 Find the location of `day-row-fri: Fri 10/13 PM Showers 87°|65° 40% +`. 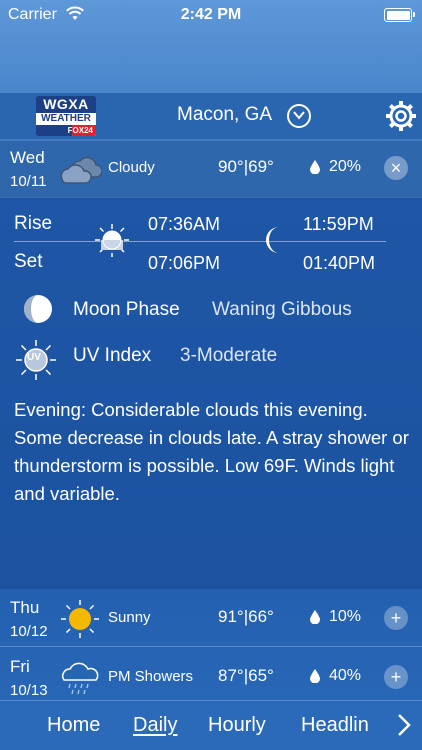

day-row-fri: Fri 10/13 PM Showers 87°|65° 40% + is located at coordinates (211, 678).